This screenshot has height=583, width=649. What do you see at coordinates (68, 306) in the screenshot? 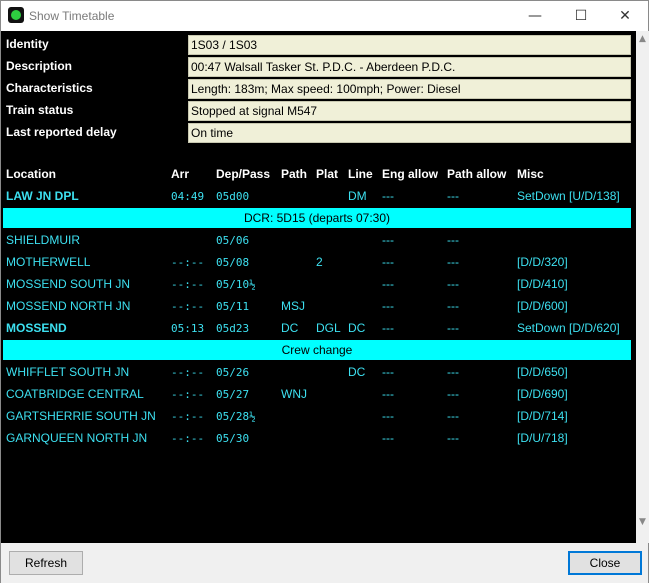
I see `location-cell: MOSSEND NORTH JN` at bounding box center [68, 306].